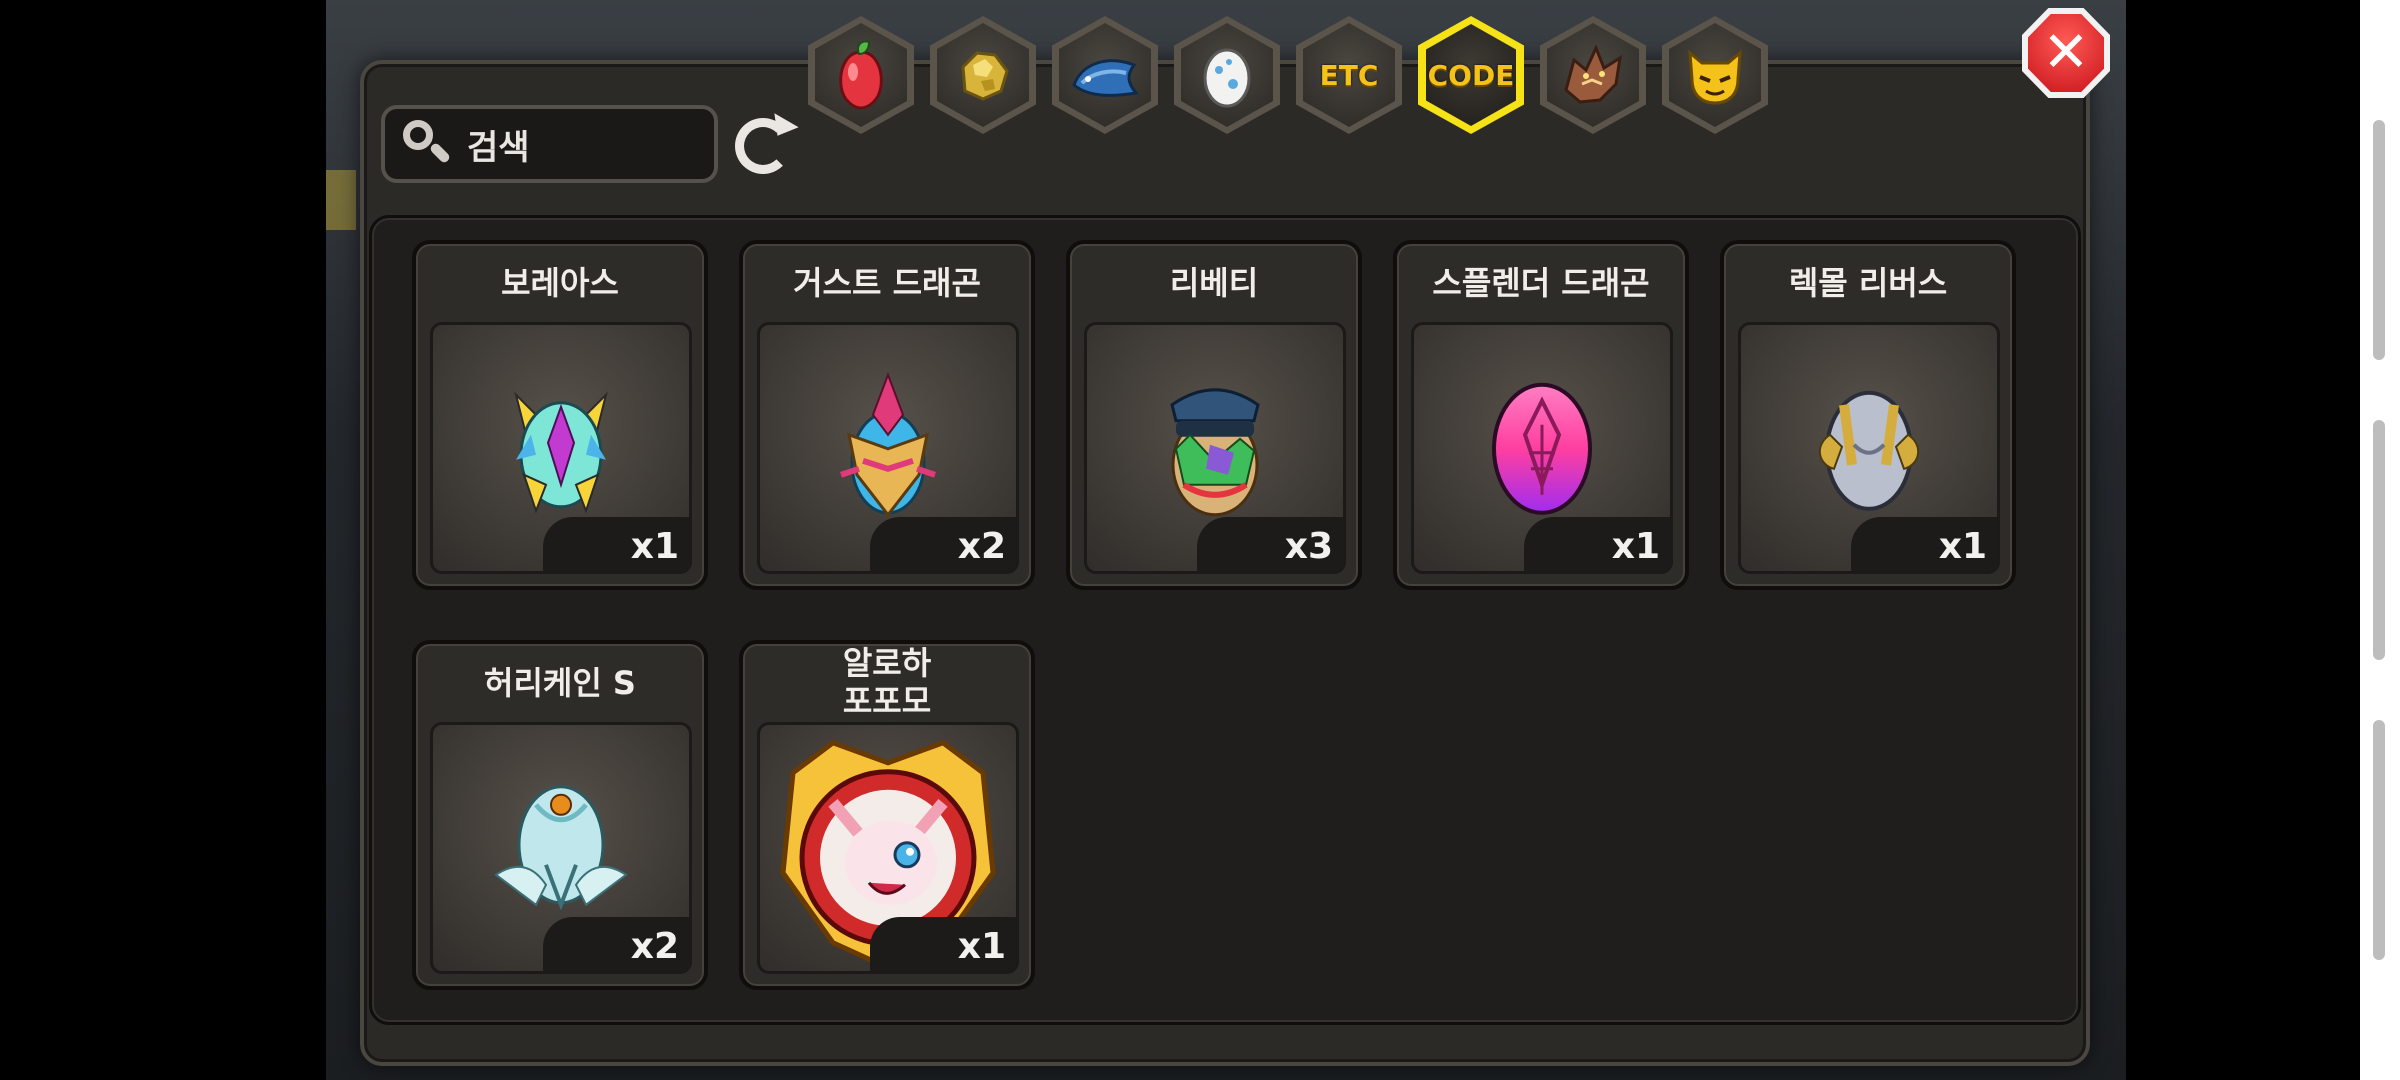 This screenshot has width=2400, height=1080. I want to click on tab-egg, so click(1227, 75).